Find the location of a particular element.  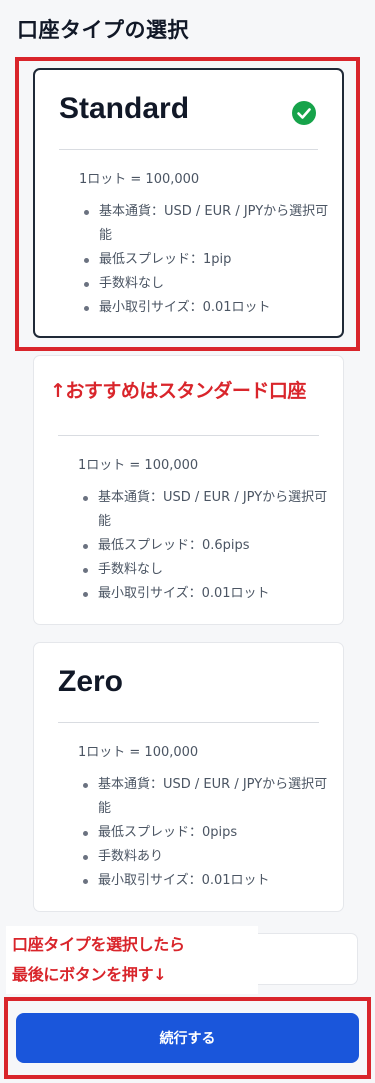

continue-button: 続行する is located at coordinates (187, 1038).